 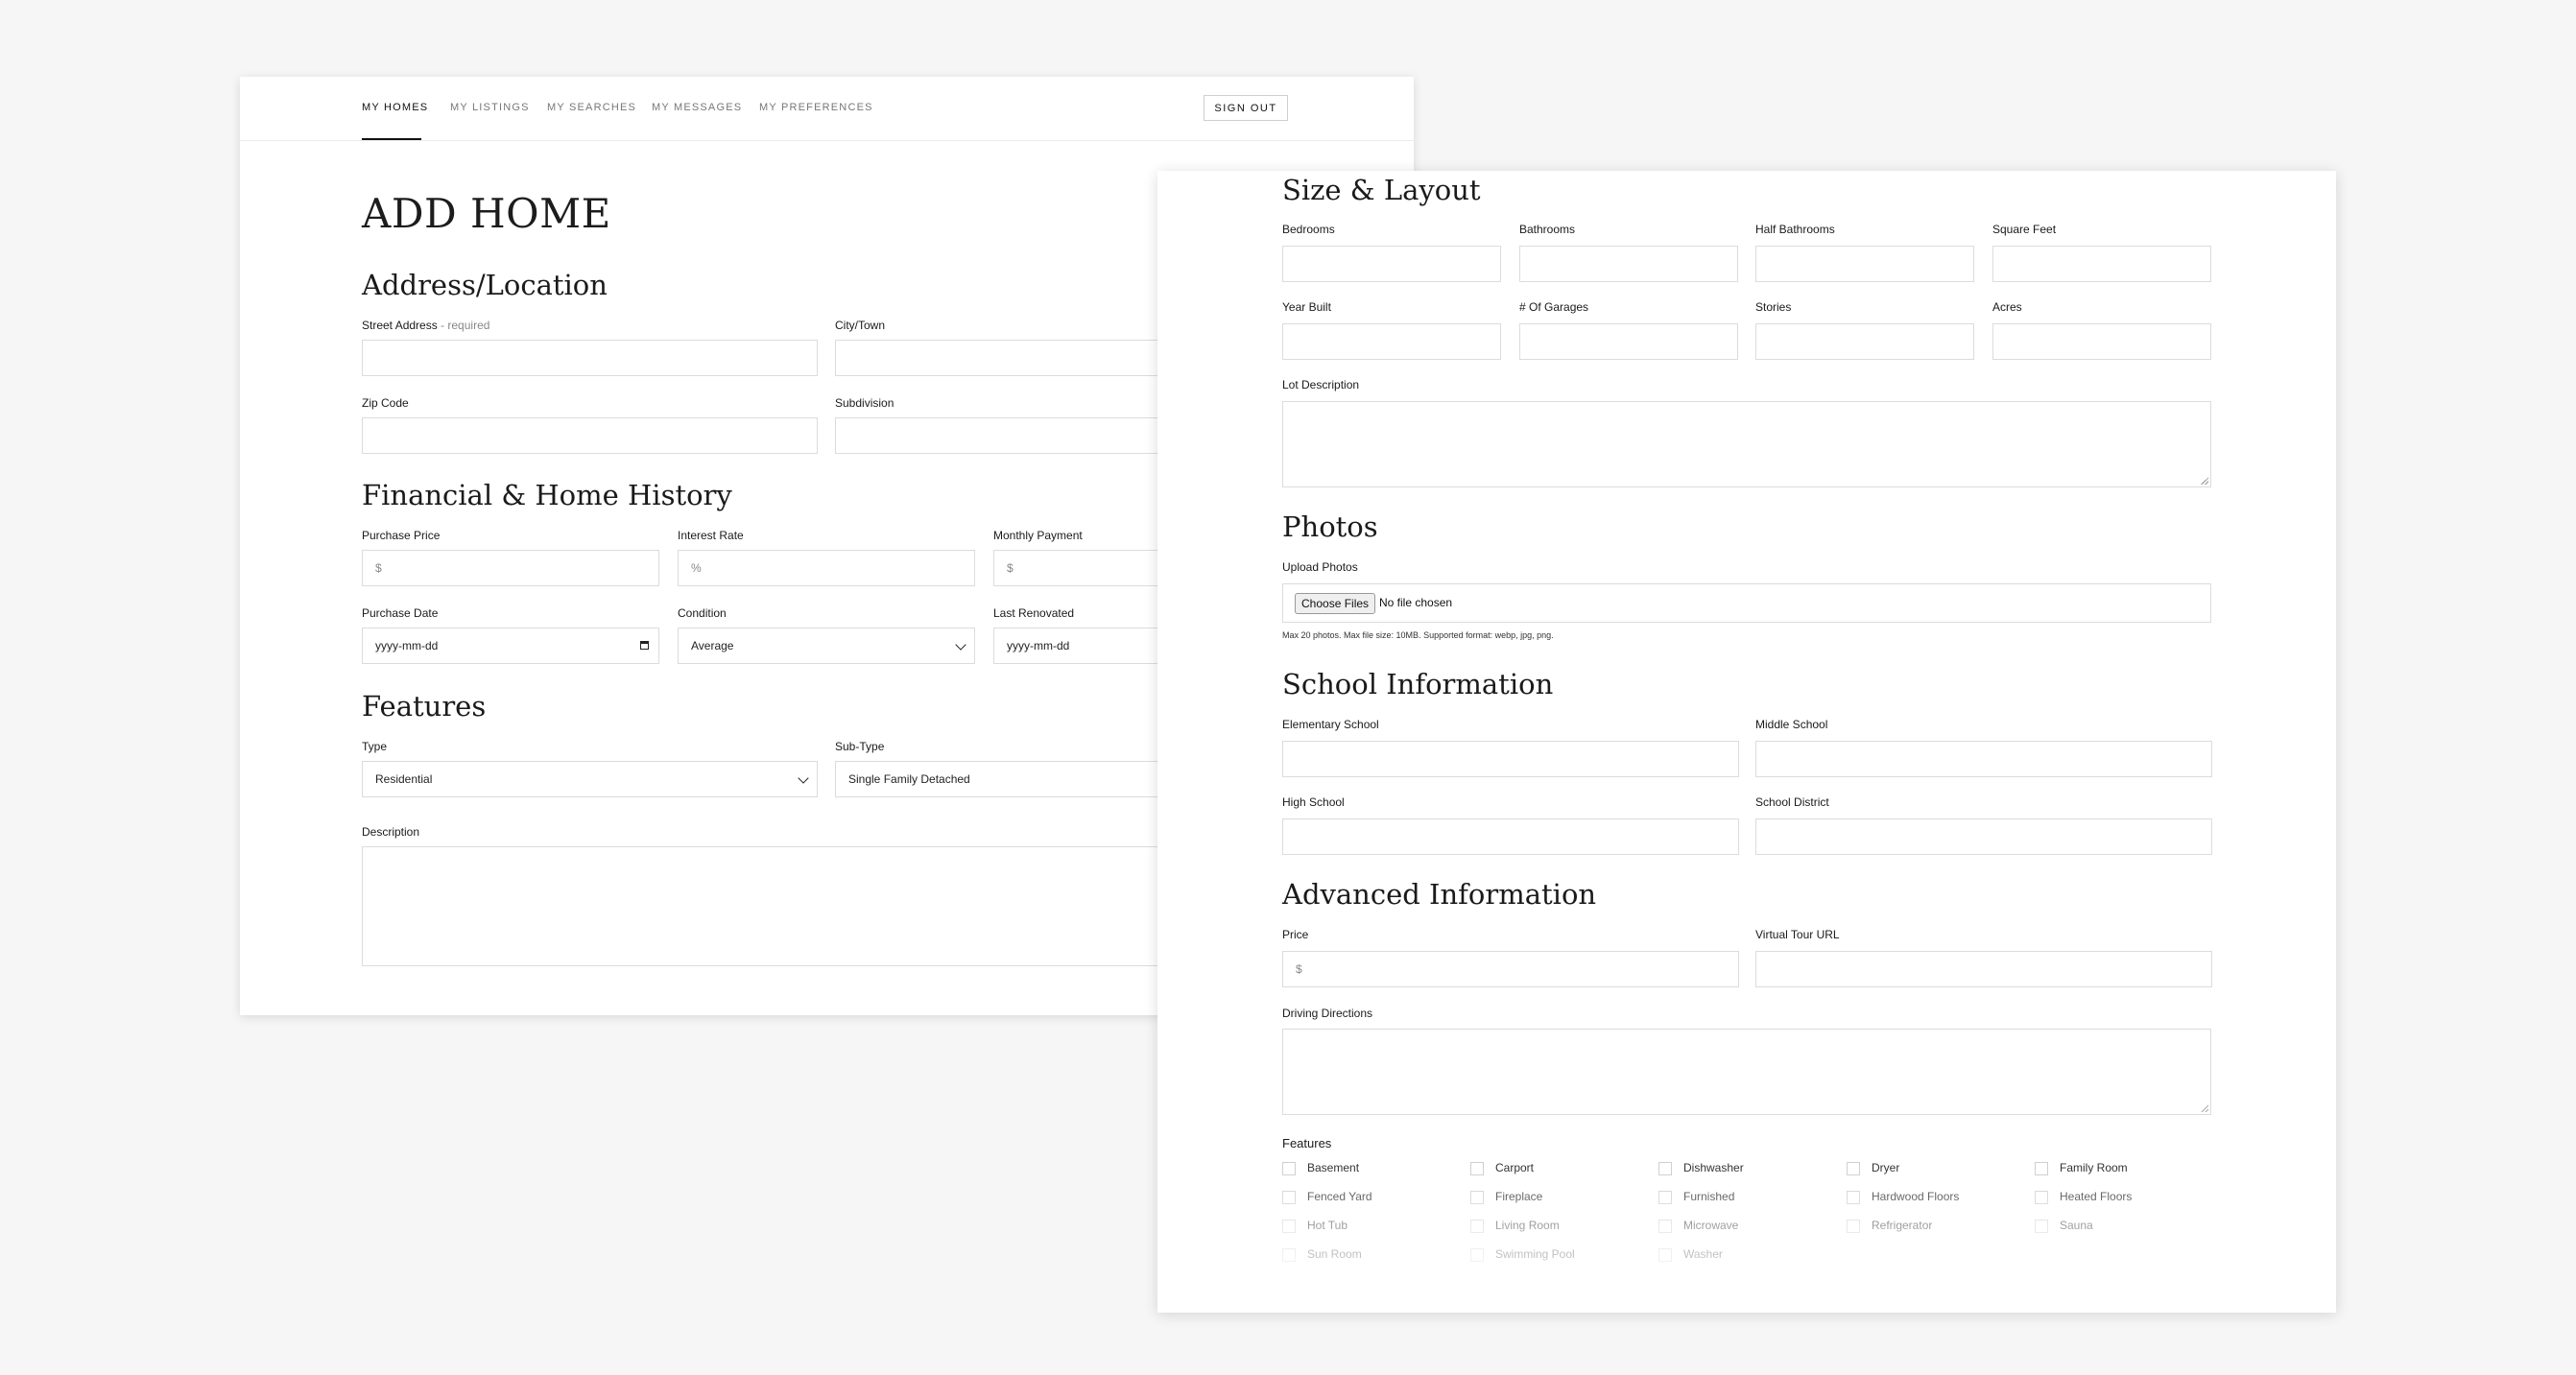 I want to click on nav-my-listings: MY LISTINGS, so click(x=490, y=107).